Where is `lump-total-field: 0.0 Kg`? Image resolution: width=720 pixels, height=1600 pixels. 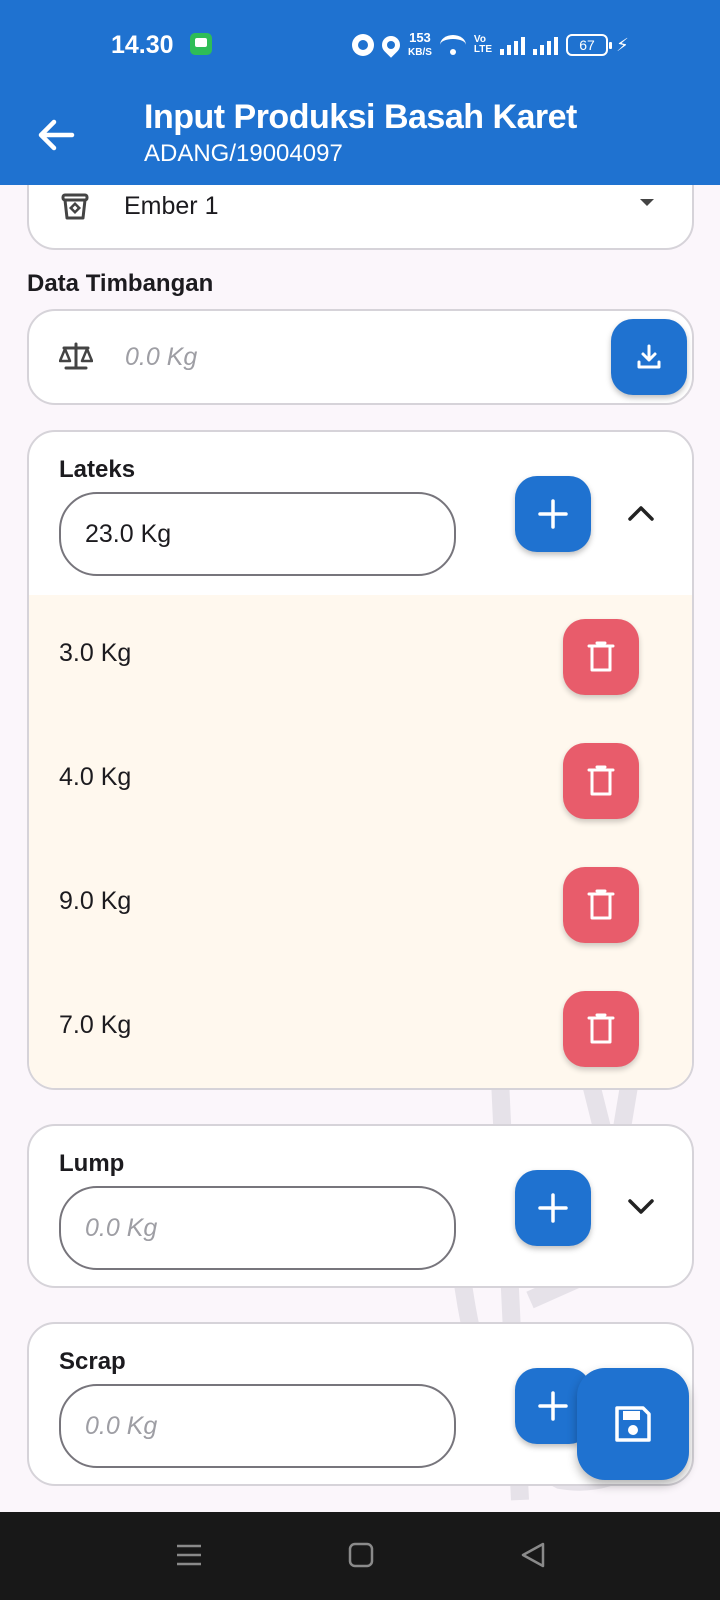
lump-total-field: 0.0 Kg is located at coordinates (257, 1228).